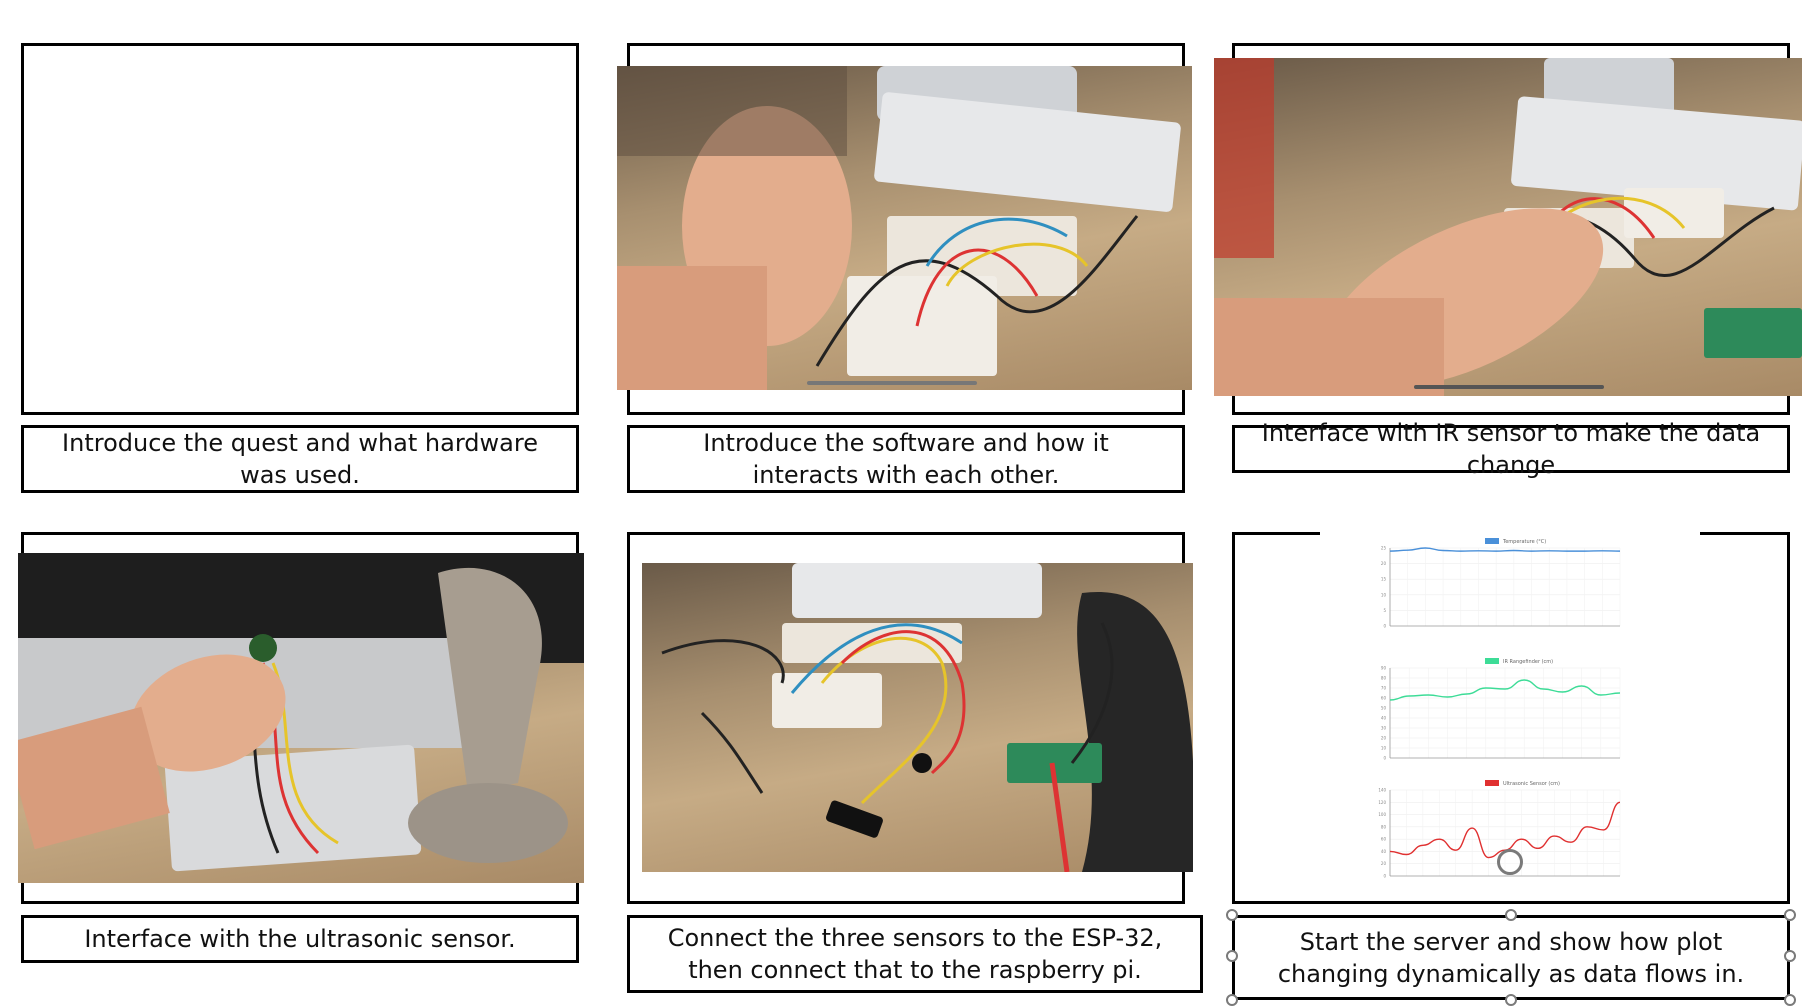 This screenshot has height=1007, width=1802. I want to click on y-tick-label: 25, so click(1384, 548).